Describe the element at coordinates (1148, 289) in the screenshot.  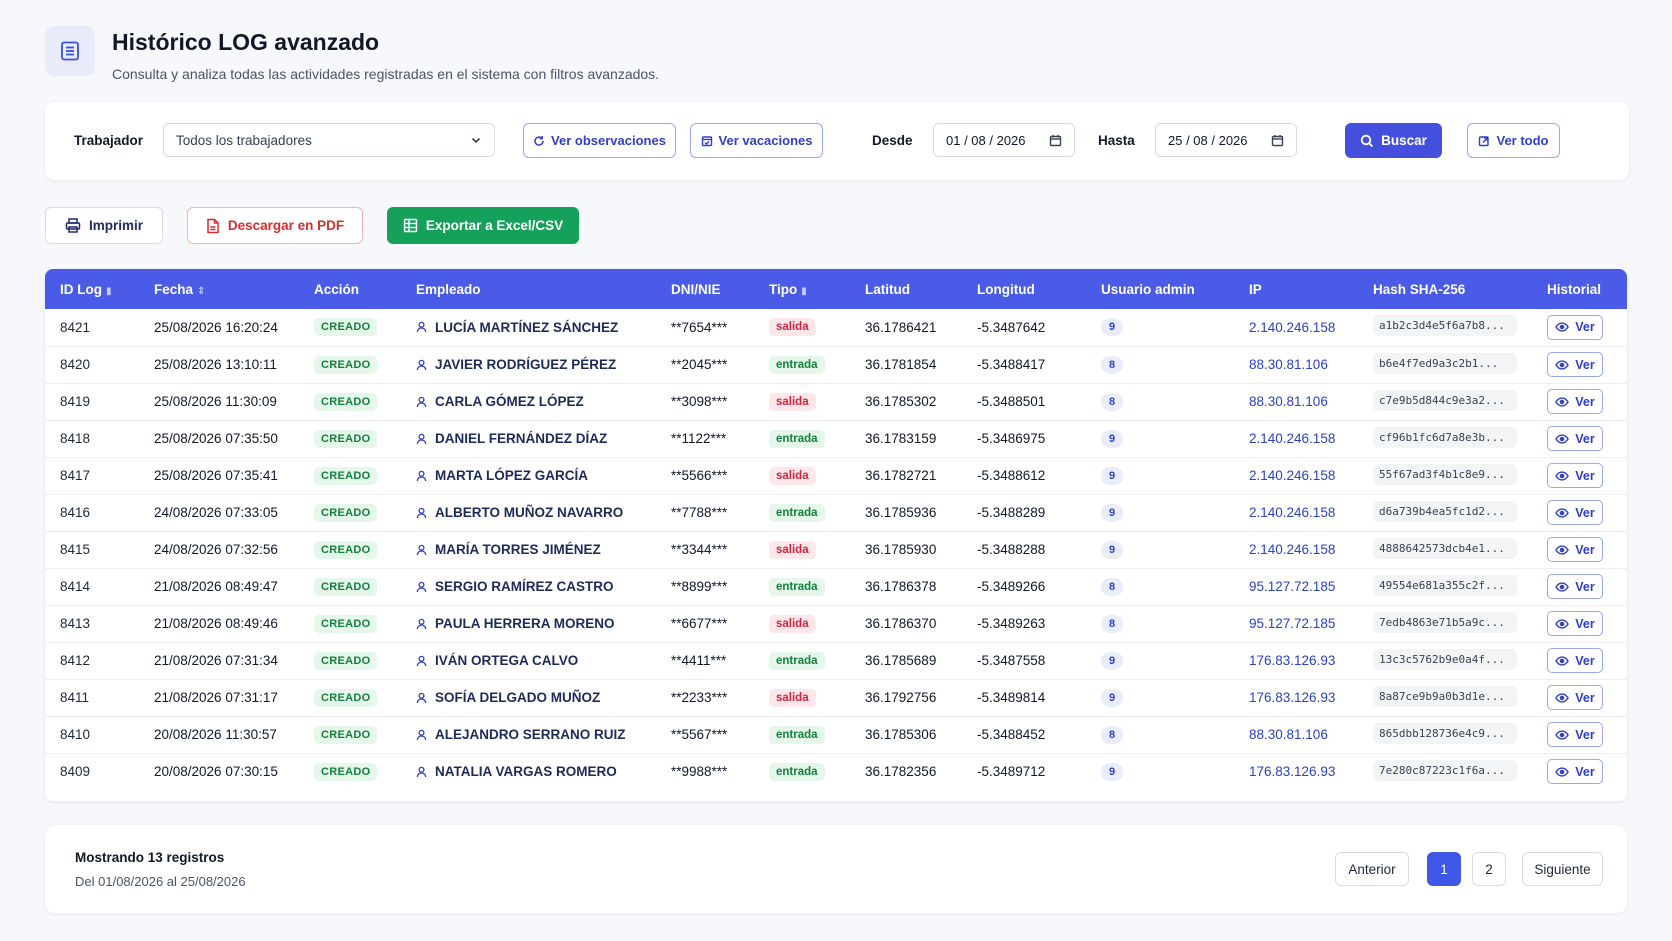
I see `column-usuario-admin: Usuario admin` at that location.